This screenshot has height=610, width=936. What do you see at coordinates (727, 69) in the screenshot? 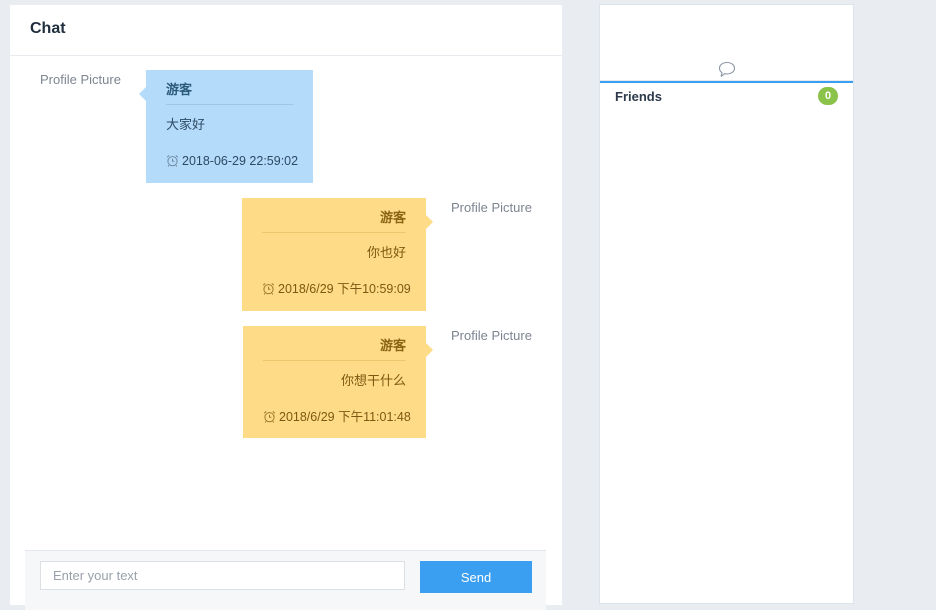
I see `chat-bubble-icon` at bounding box center [727, 69].